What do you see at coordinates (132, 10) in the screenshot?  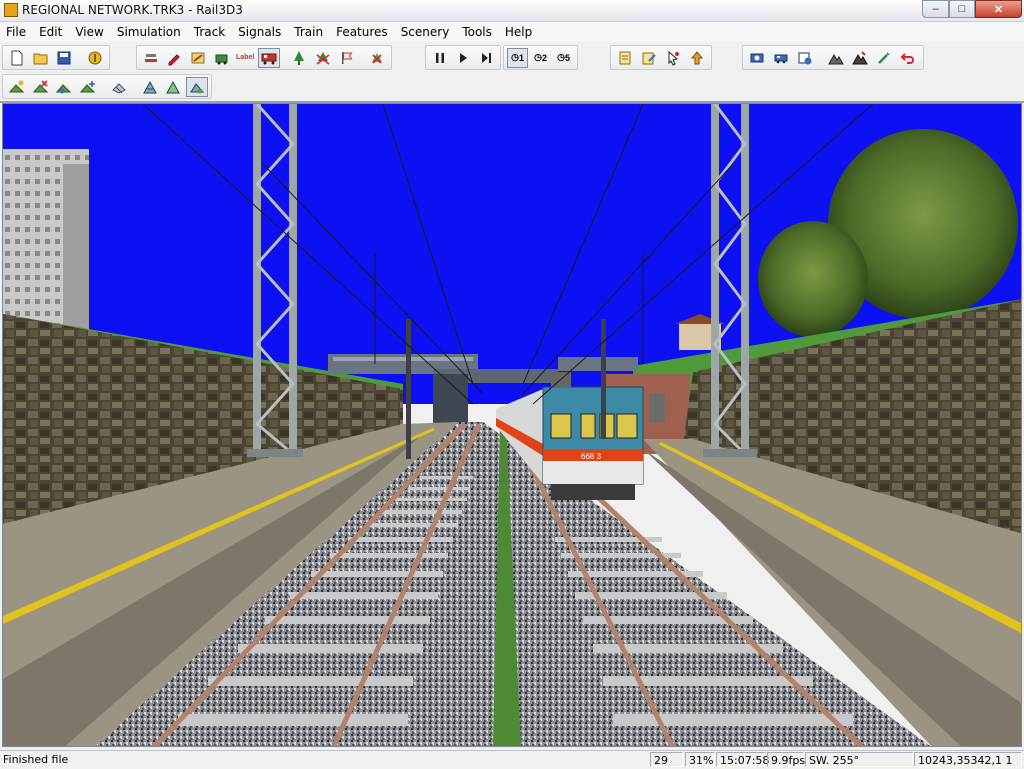 I see `window-title: REGIONAL NETWORK.TRK3 - Rail3D3` at bounding box center [132, 10].